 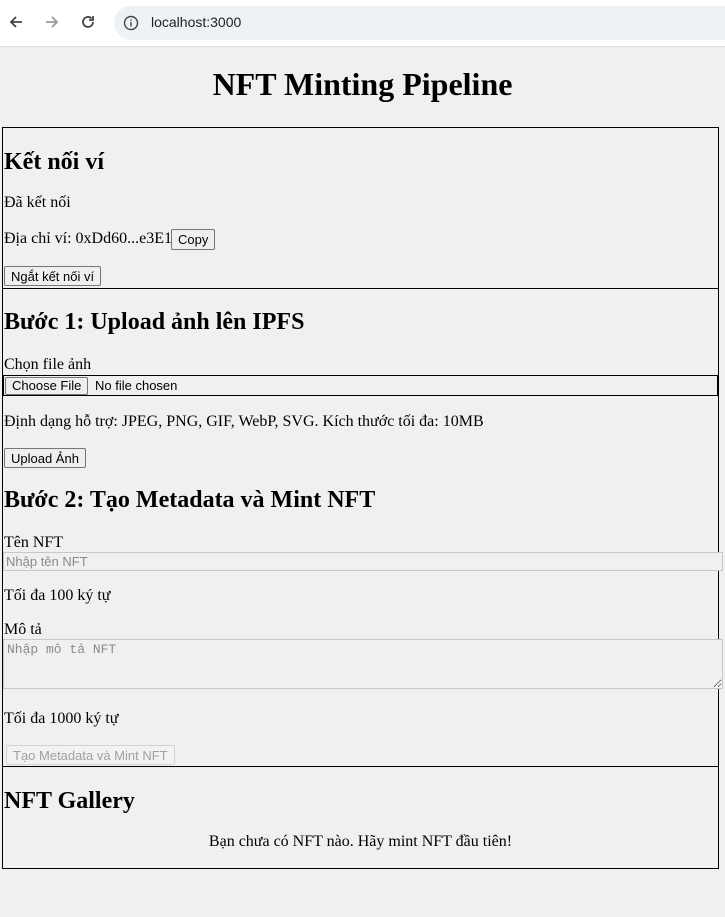 I want to click on wallet-address: Địa chỉ ví: 0xDd60...e3E1, so click(x=88, y=238).